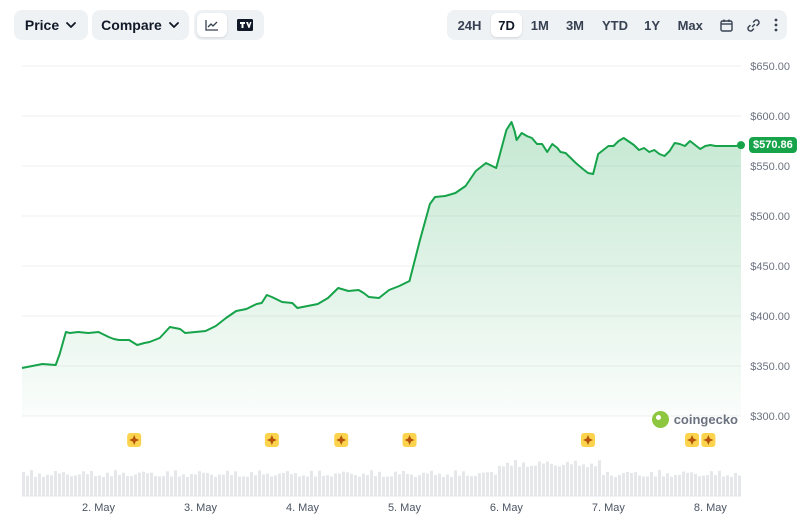  I want to click on coingecko-watermark: coingecko, so click(694, 419).